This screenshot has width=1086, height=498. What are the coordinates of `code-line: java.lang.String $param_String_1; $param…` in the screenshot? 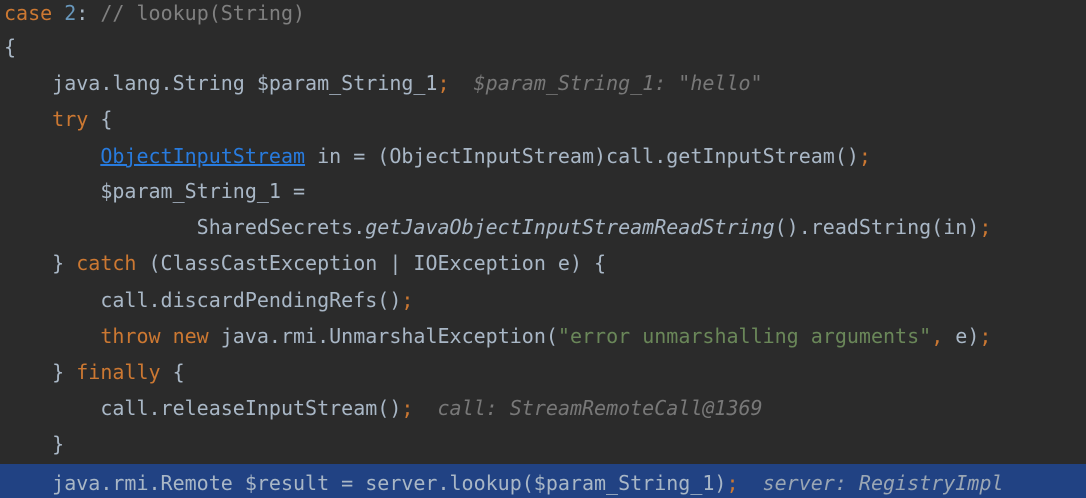 It's located at (543, 88).